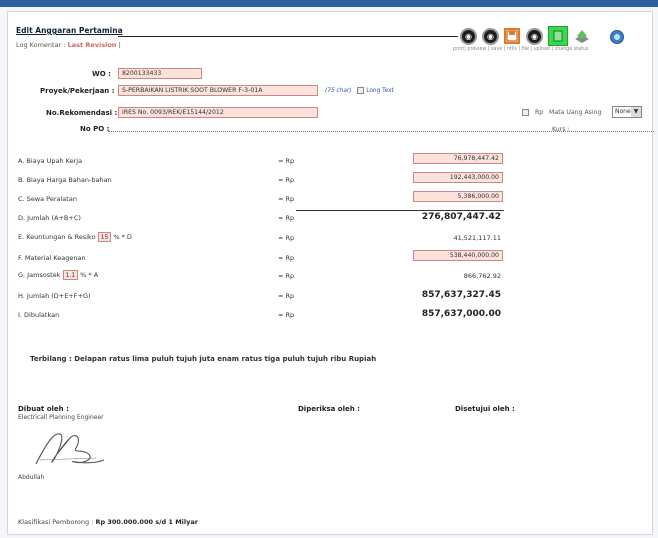 The width and height of the screenshot is (658, 538). Describe the element at coordinates (286, 199) in the screenshot. I see `row-eq-c: = Rp` at that location.